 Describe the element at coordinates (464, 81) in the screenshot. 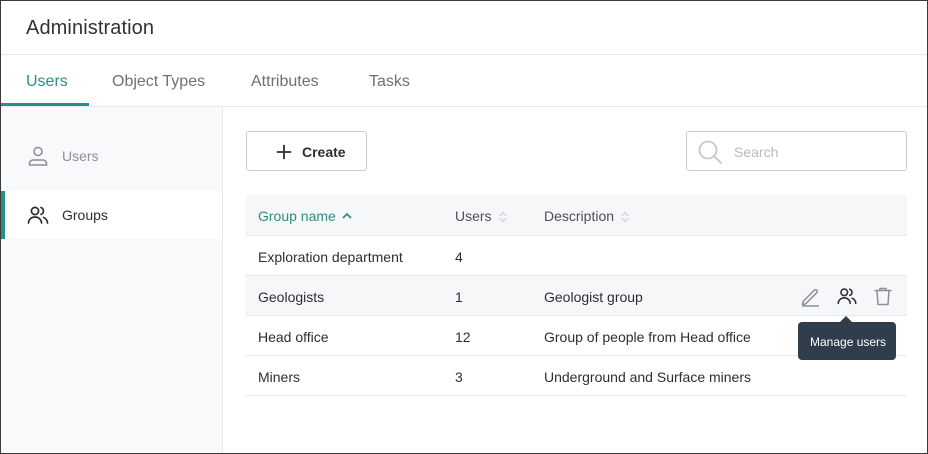

I see `tab-bar: Users Object Types Attributes Tasks` at that location.